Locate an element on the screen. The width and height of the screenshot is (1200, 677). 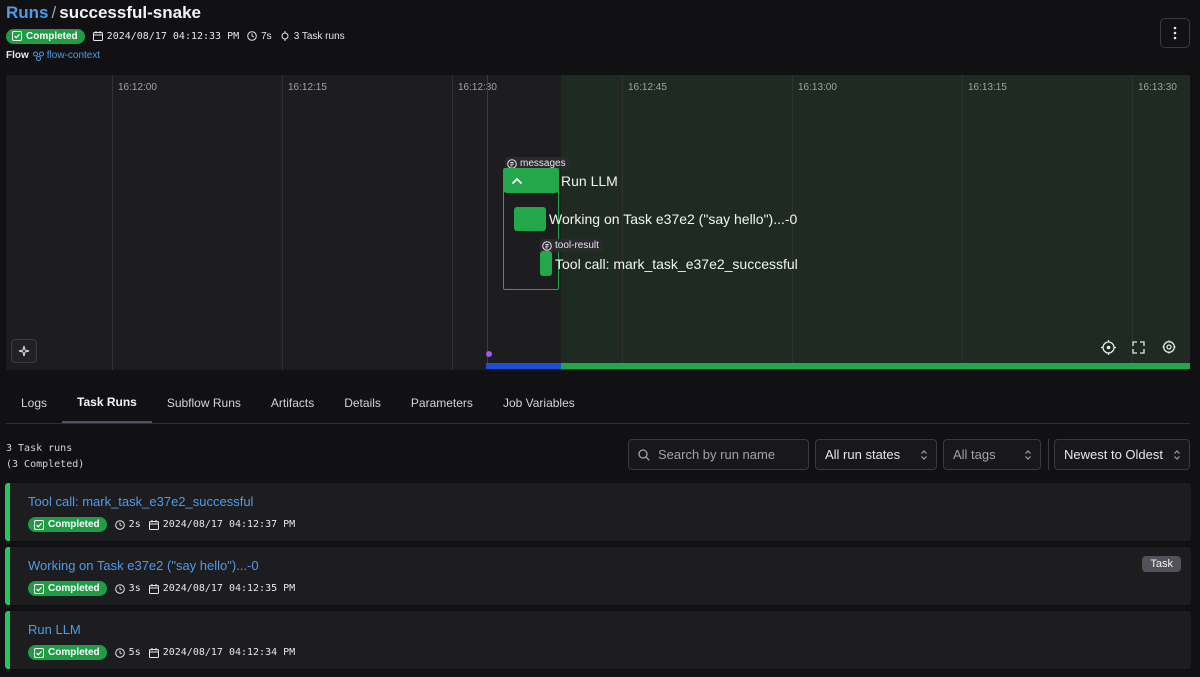
tab-parameters: Parameters is located at coordinates (442, 403).